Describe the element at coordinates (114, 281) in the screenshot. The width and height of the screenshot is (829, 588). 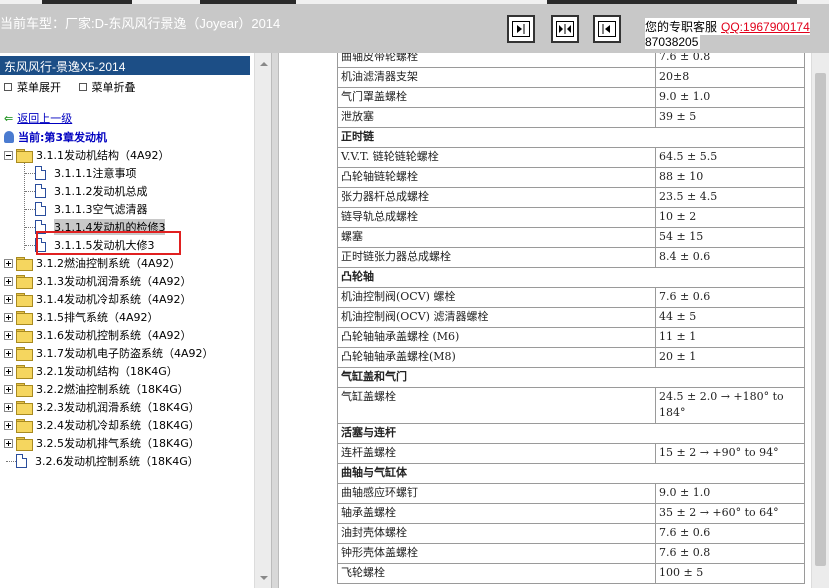
I see `tree-label: 3.1.3发动机润滑系统（4A92）` at that location.